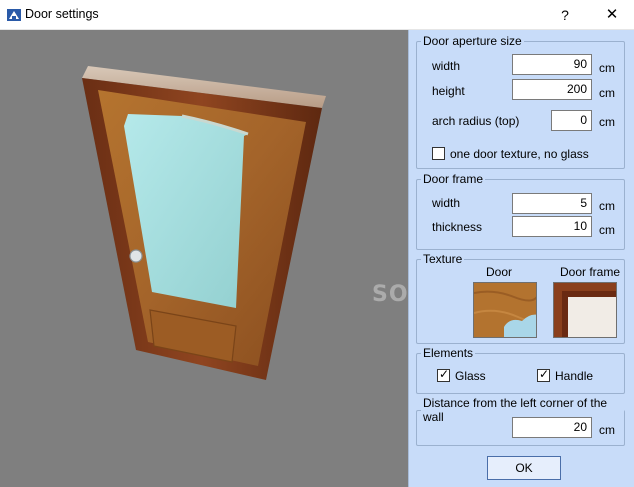 This screenshot has height=487, width=634. What do you see at coordinates (565, 15) in the screenshot?
I see `help-button: ?` at bounding box center [565, 15].